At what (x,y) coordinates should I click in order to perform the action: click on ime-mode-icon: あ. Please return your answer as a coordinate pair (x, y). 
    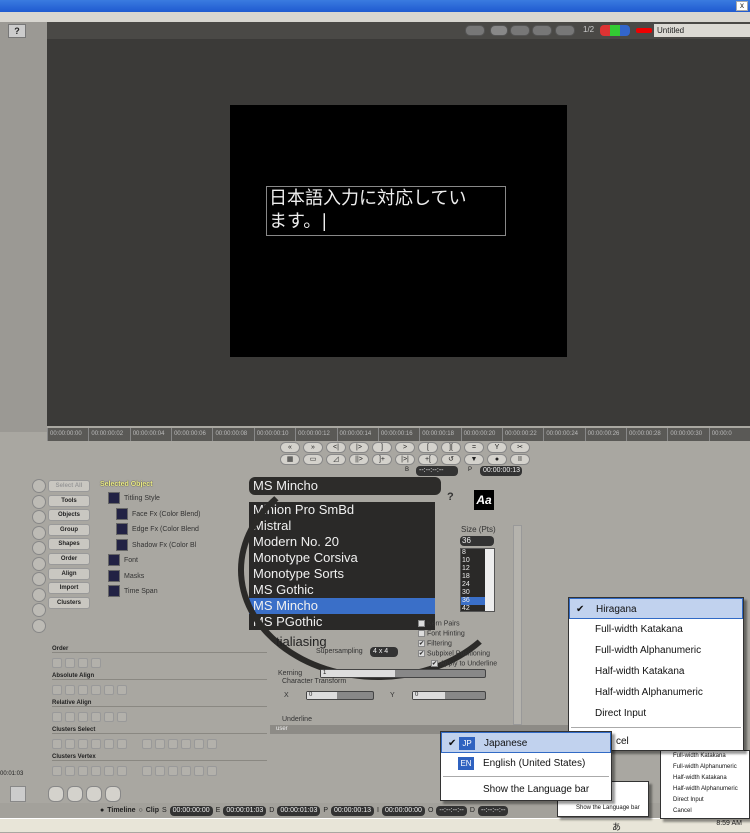
    Looking at the image, I should click on (616, 826).